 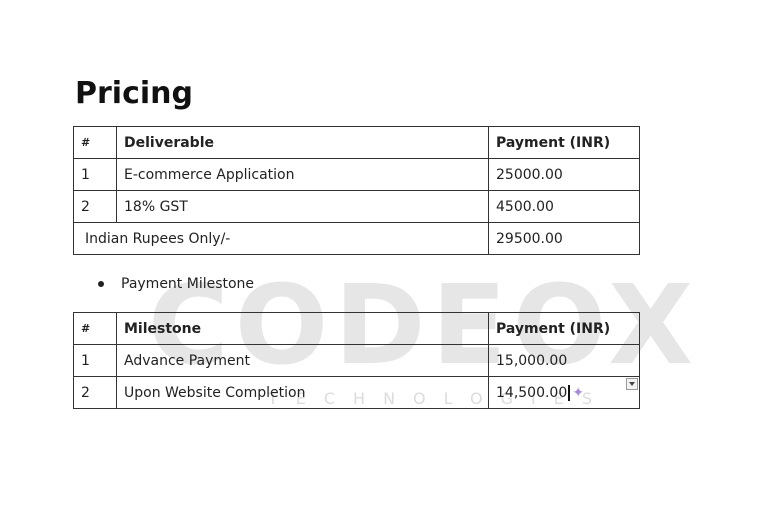 I want to click on table-total-row: Indian Rupees Only/- 29500.00, so click(x=356, y=238).